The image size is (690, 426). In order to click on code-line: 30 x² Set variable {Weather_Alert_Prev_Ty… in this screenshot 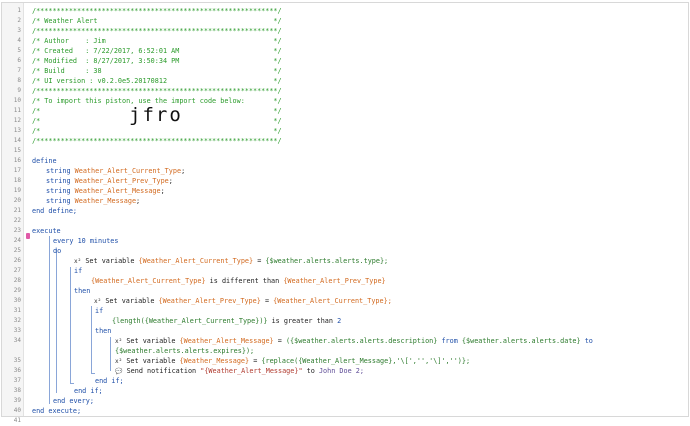, I will do `click(345, 301)`.